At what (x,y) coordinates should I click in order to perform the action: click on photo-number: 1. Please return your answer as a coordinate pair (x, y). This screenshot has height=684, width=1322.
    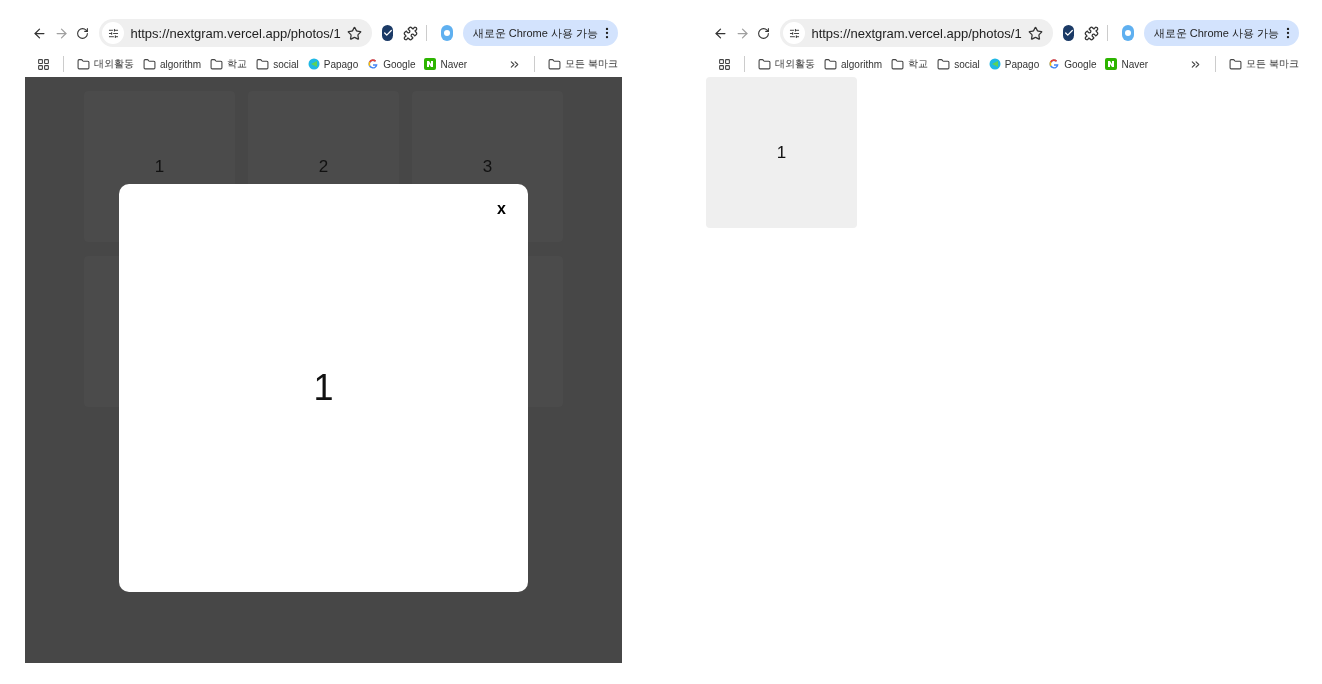
    Looking at the image, I should click on (323, 388).